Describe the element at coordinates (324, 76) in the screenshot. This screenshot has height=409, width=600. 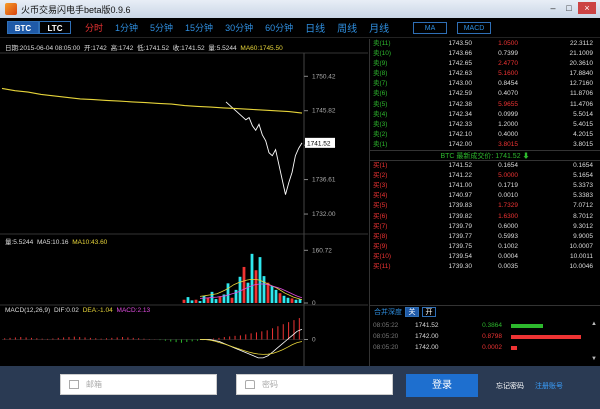
I see `price-tick-label: 1750.42` at that location.